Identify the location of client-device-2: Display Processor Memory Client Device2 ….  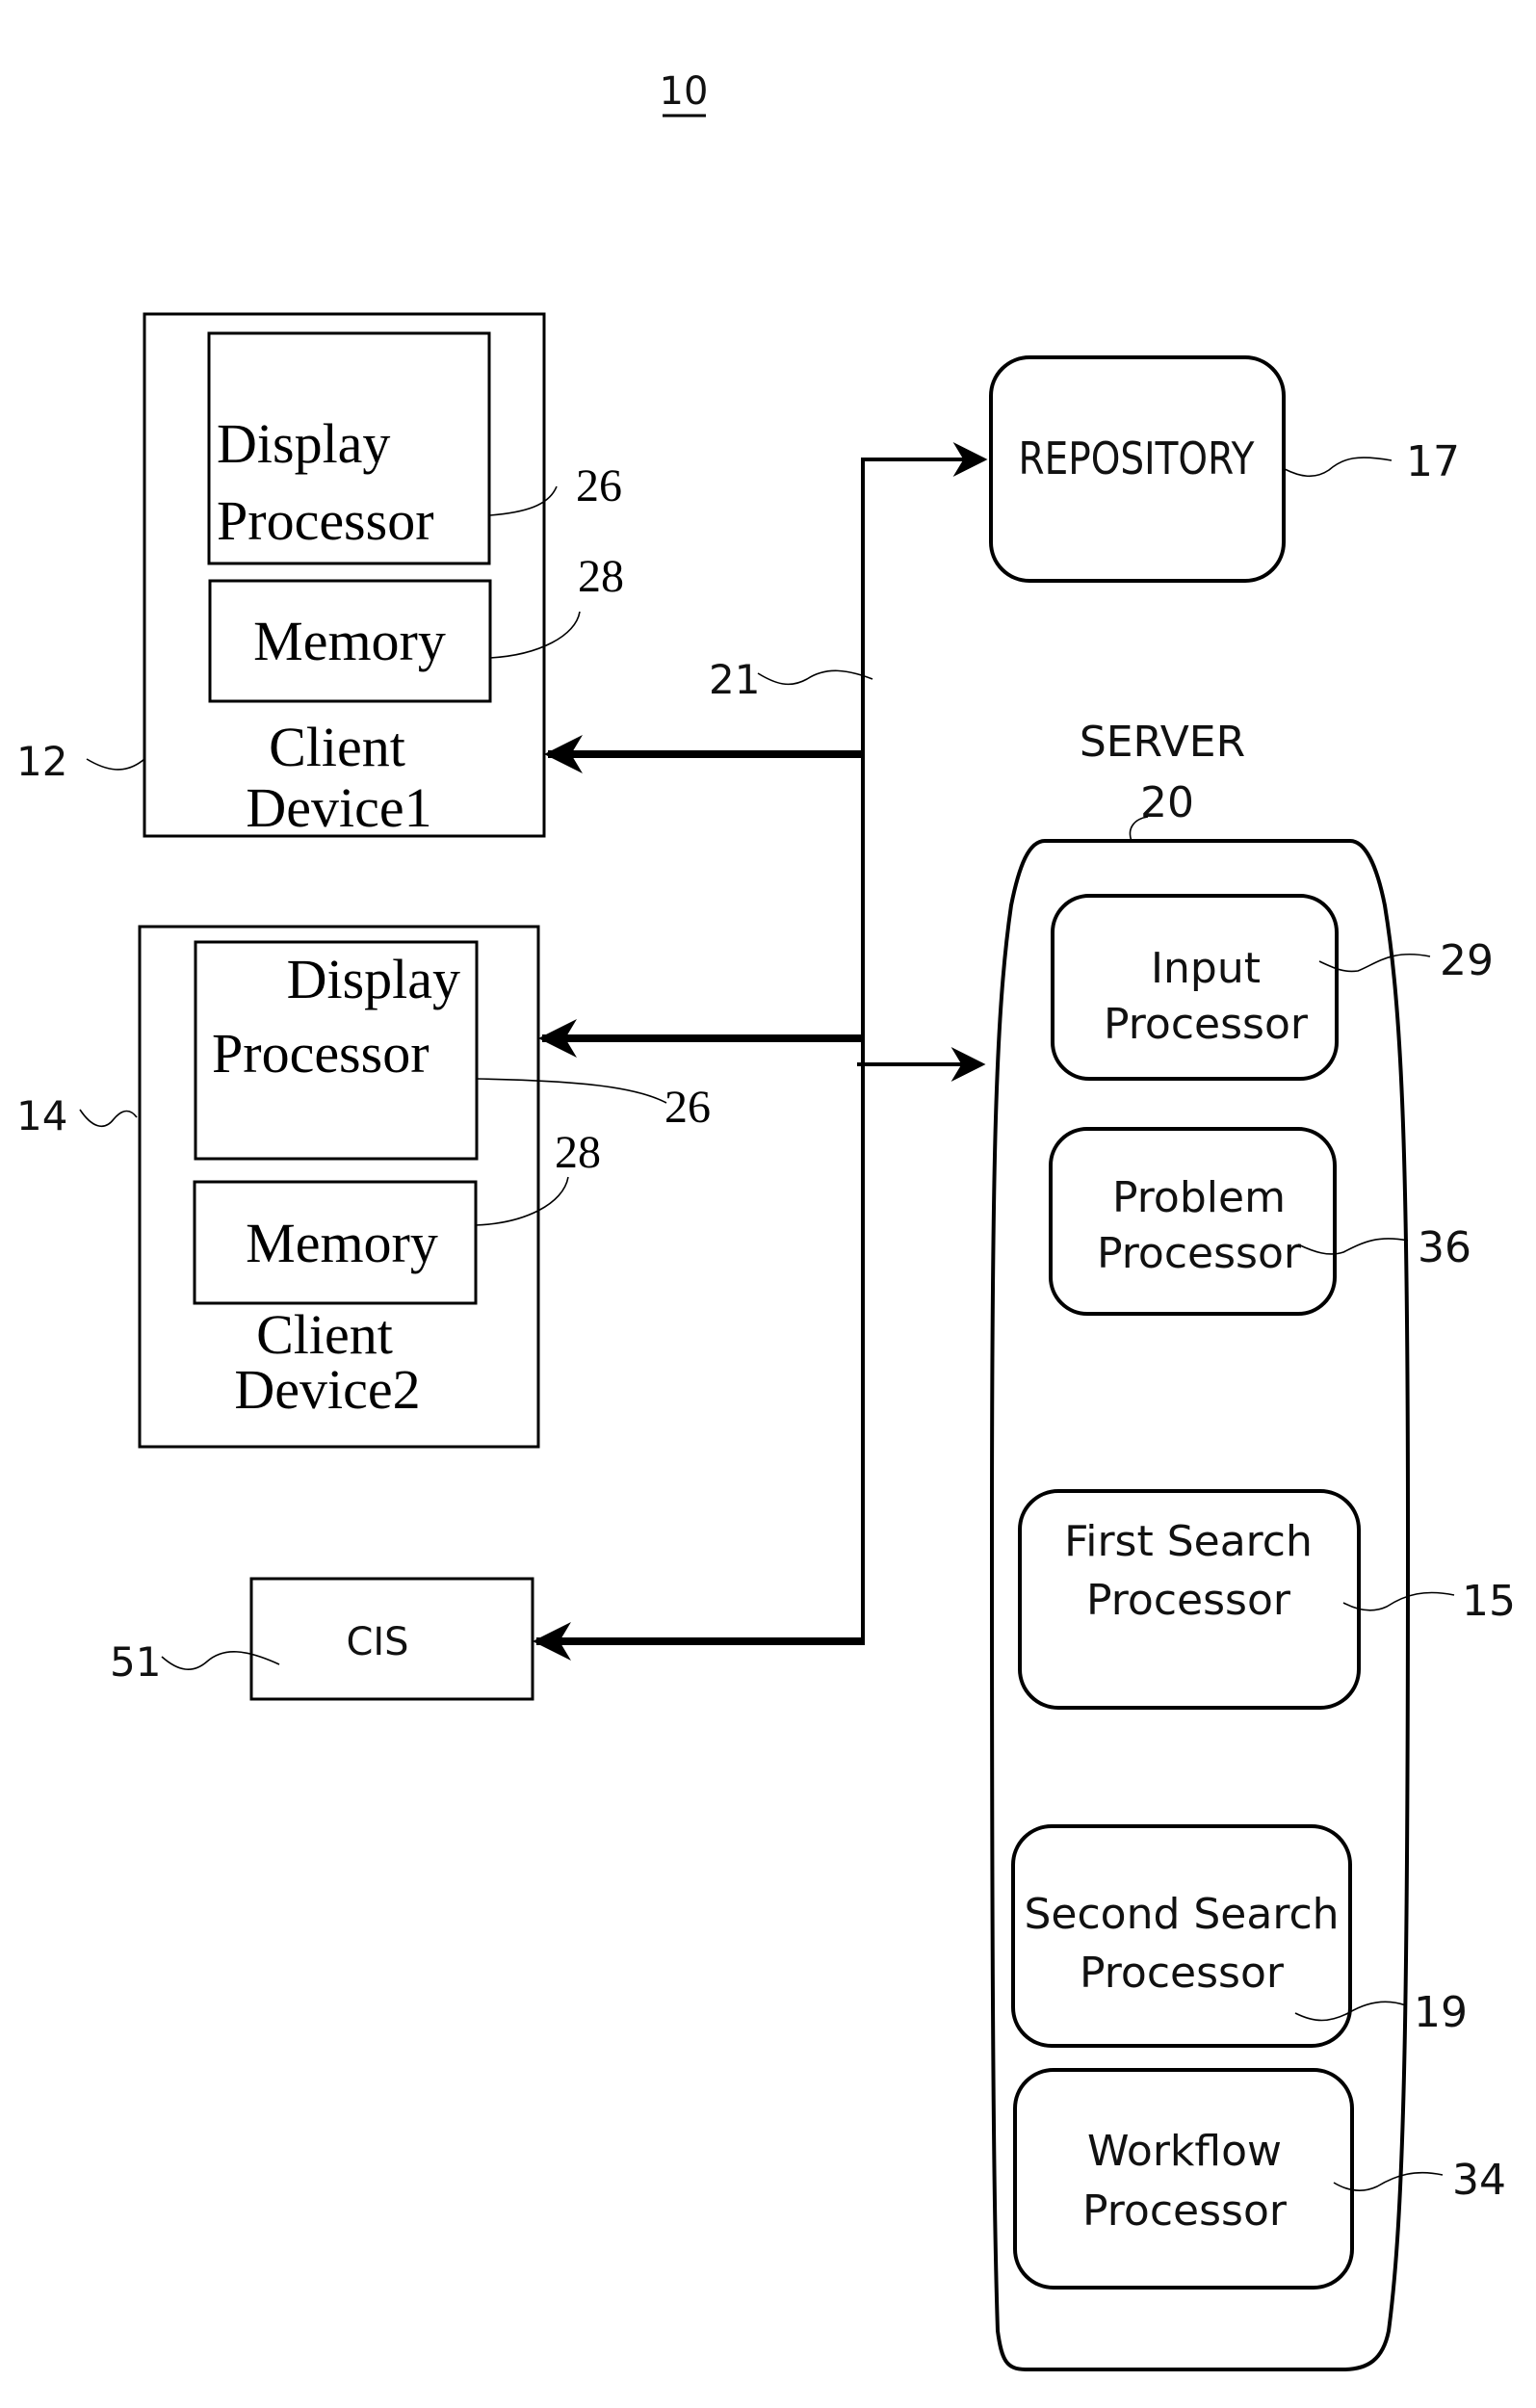
(363, 1187).